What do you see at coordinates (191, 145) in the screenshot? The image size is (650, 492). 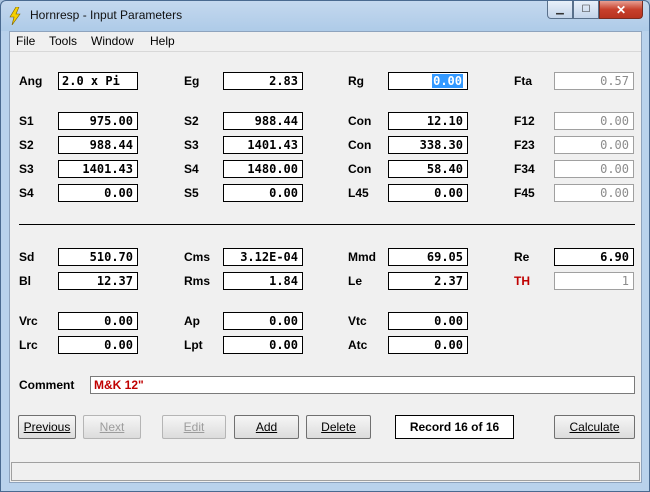 I see `s3-label: S3` at bounding box center [191, 145].